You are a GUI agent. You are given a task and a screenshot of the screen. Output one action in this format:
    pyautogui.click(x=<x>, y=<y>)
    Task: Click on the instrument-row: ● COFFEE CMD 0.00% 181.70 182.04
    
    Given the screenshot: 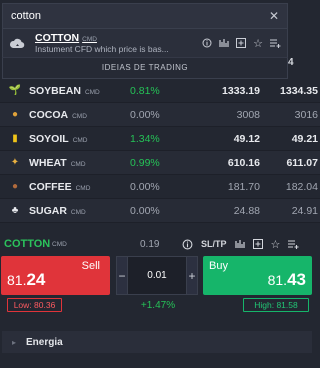 What is the action you would take?
    pyautogui.click(x=160, y=187)
    